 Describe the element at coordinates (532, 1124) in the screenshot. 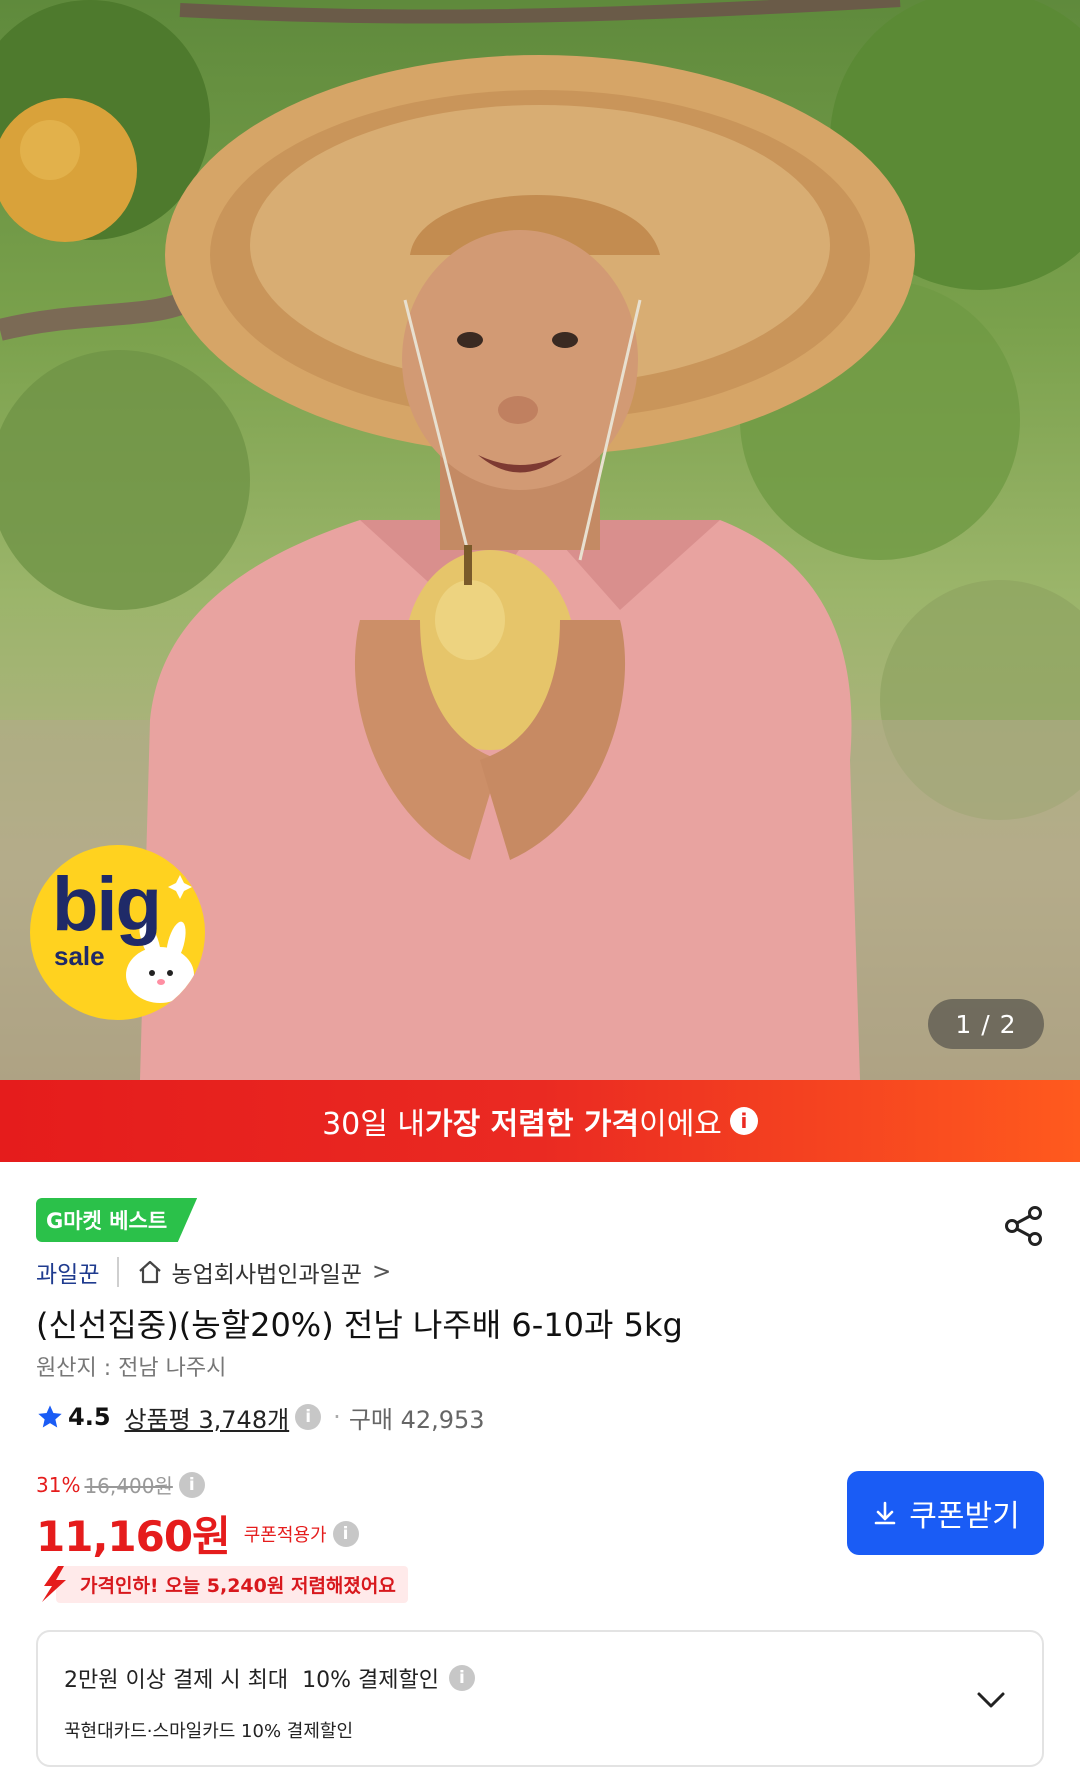

I see `banner-bold: 가장 저렴한 가격` at that location.